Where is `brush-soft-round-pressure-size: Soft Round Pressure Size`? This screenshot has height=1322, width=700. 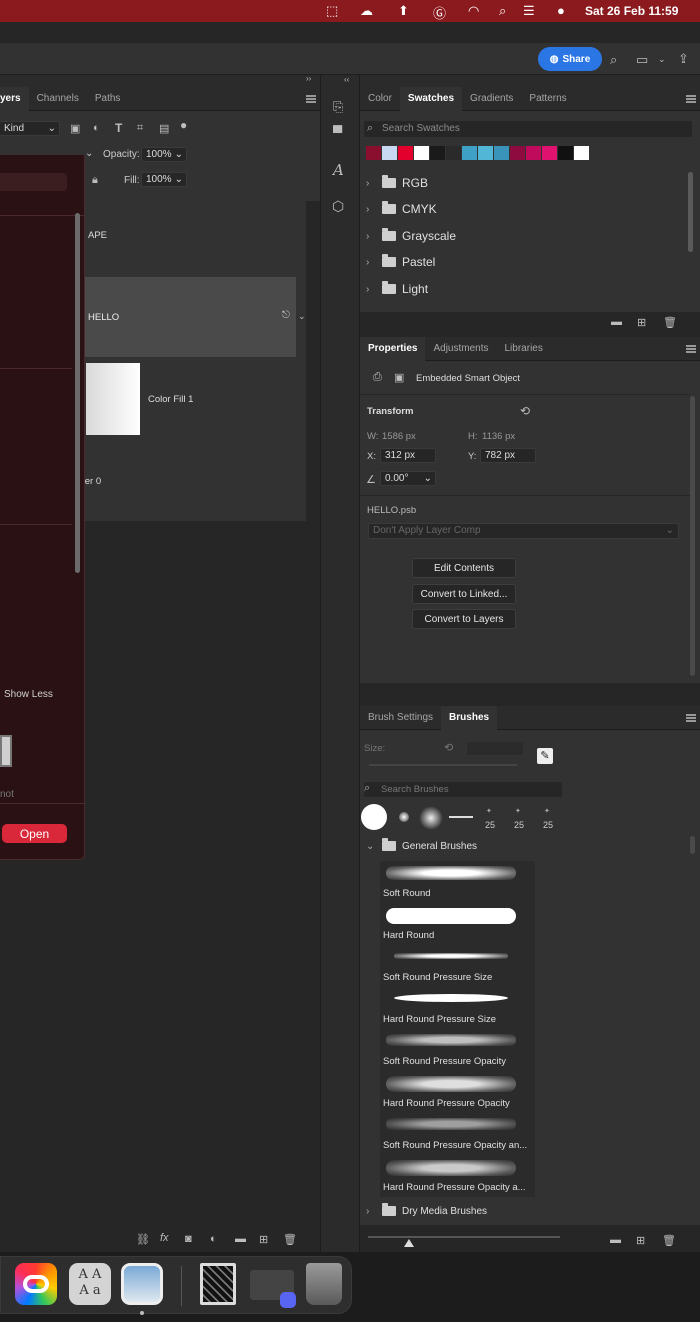 brush-soft-round-pressure-size: Soft Round Pressure Size is located at coordinates (457, 966).